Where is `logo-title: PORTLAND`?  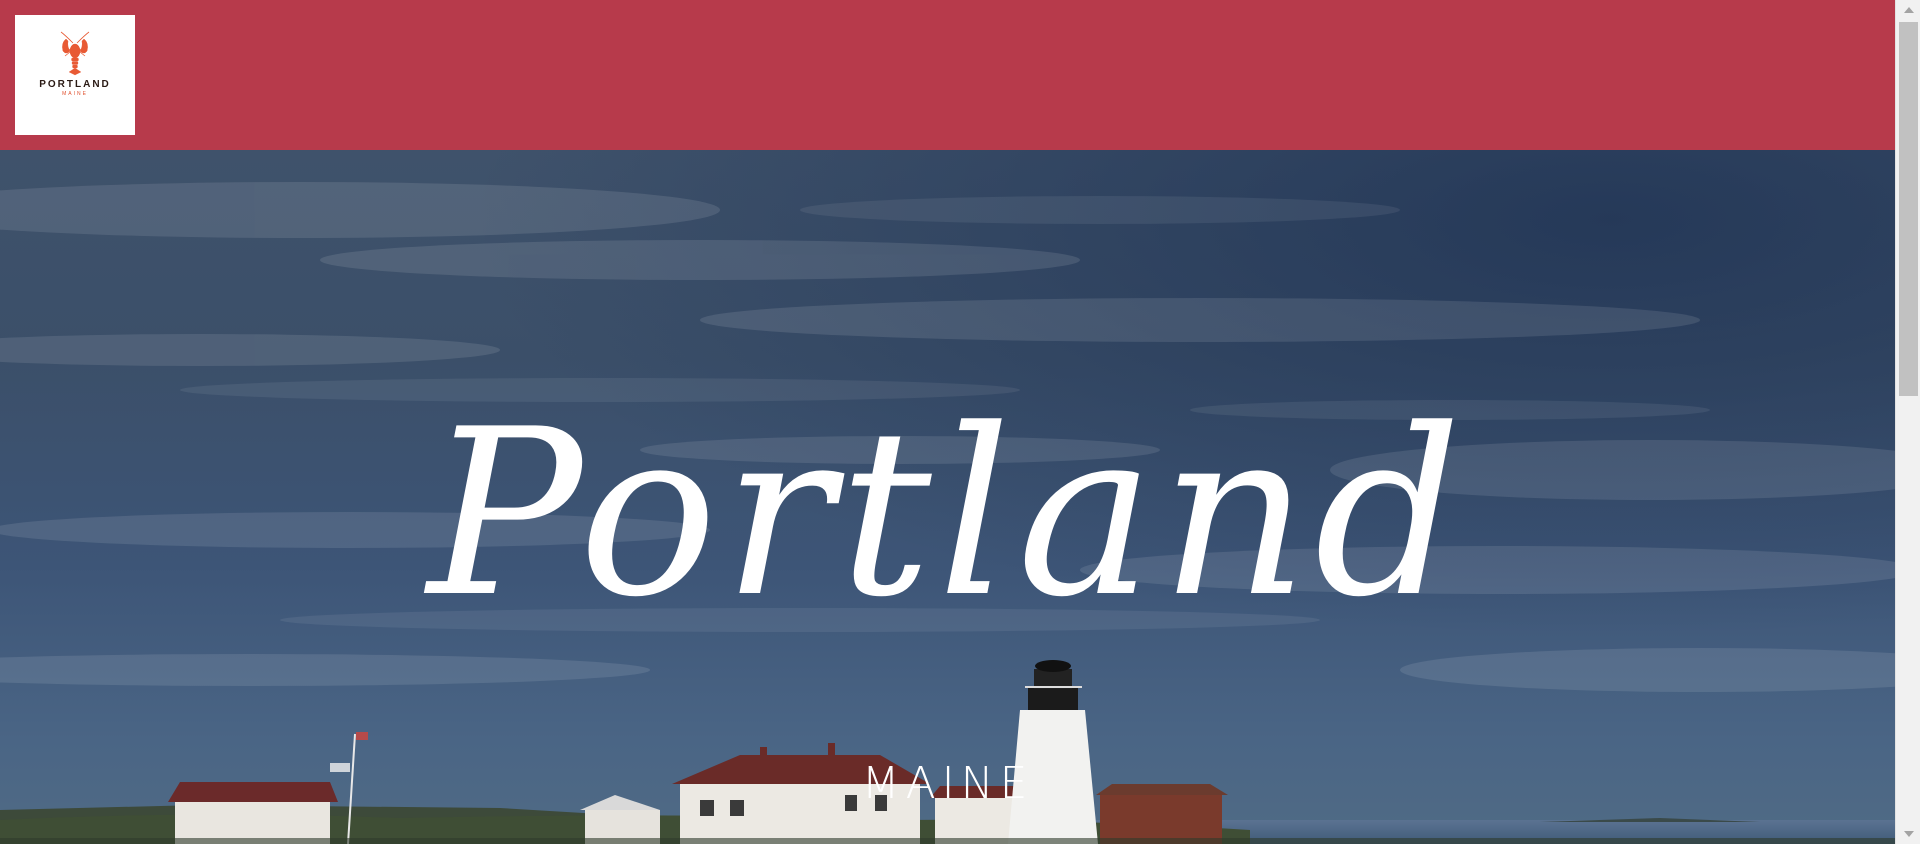 logo-title: PORTLAND is located at coordinates (75, 84).